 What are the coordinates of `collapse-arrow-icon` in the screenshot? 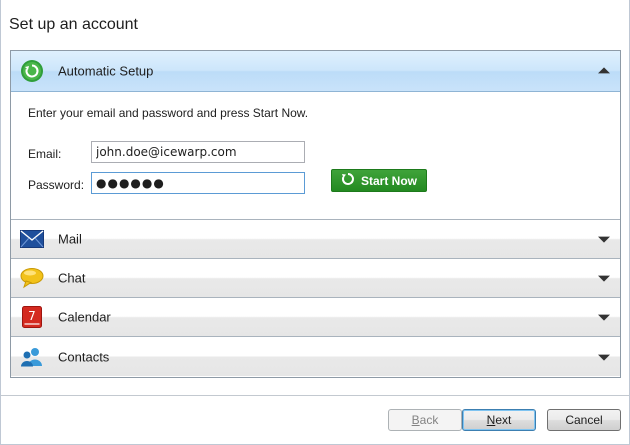 It's located at (604, 70).